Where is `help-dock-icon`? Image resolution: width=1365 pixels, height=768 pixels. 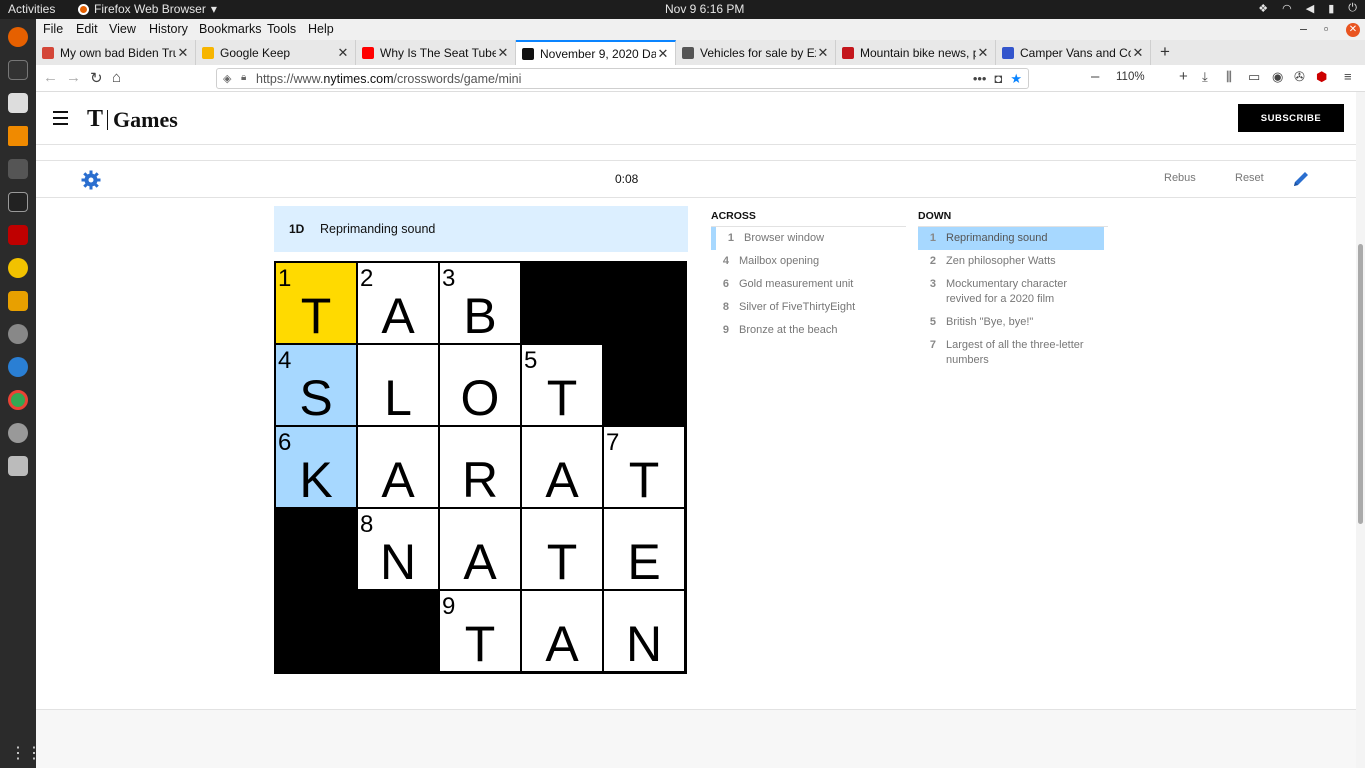
help-dock-icon is located at coordinates (18, 367).